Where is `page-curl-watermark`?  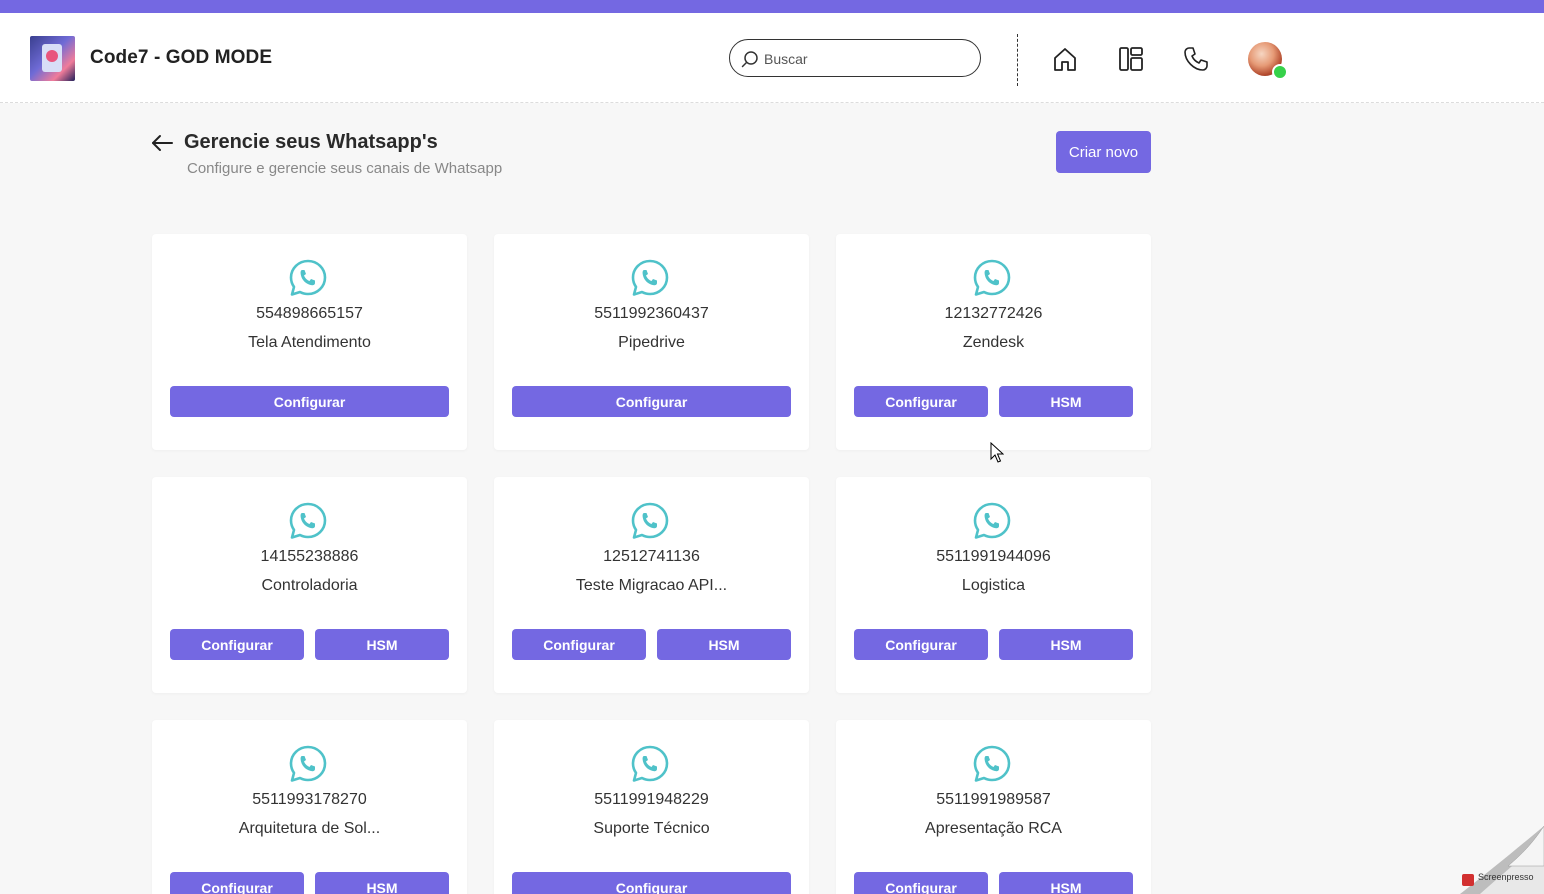
page-curl-watermark is located at coordinates (1502, 860).